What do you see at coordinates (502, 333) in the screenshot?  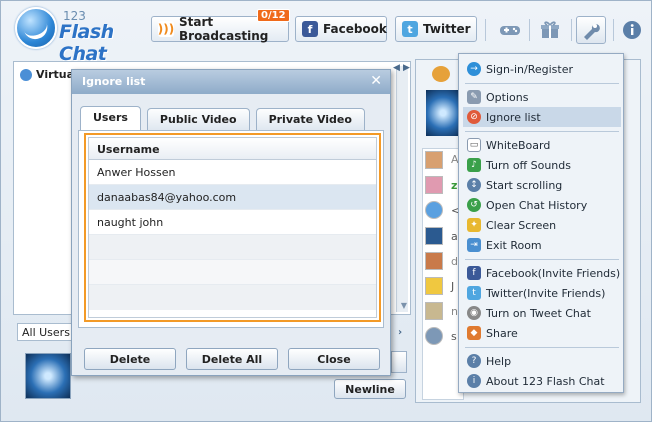 I see `menu-item-label: Share` at bounding box center [502, 333].